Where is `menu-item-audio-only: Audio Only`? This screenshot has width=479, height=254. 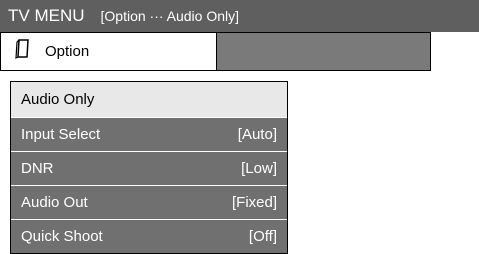 menu-item-audio-only: Audio Only is located at coordinates (149, 99).